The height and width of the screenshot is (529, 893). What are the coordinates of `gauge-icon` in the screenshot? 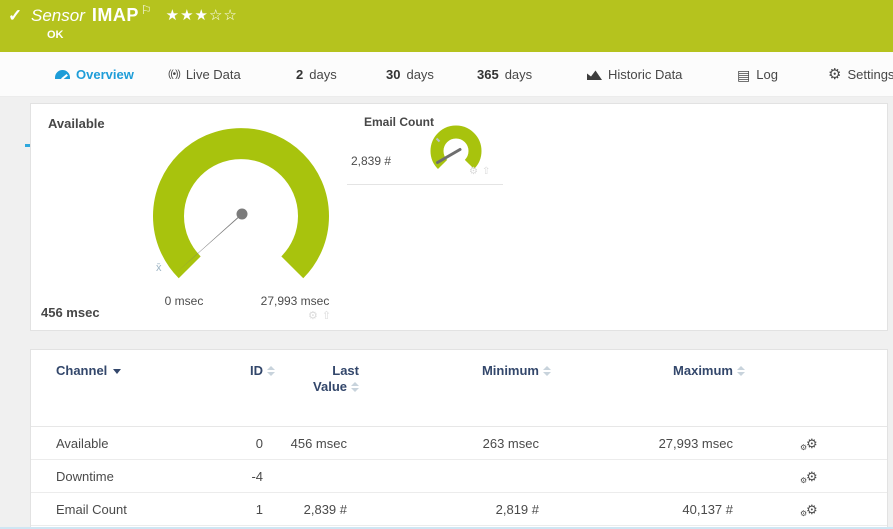 It's located at (62, 74).